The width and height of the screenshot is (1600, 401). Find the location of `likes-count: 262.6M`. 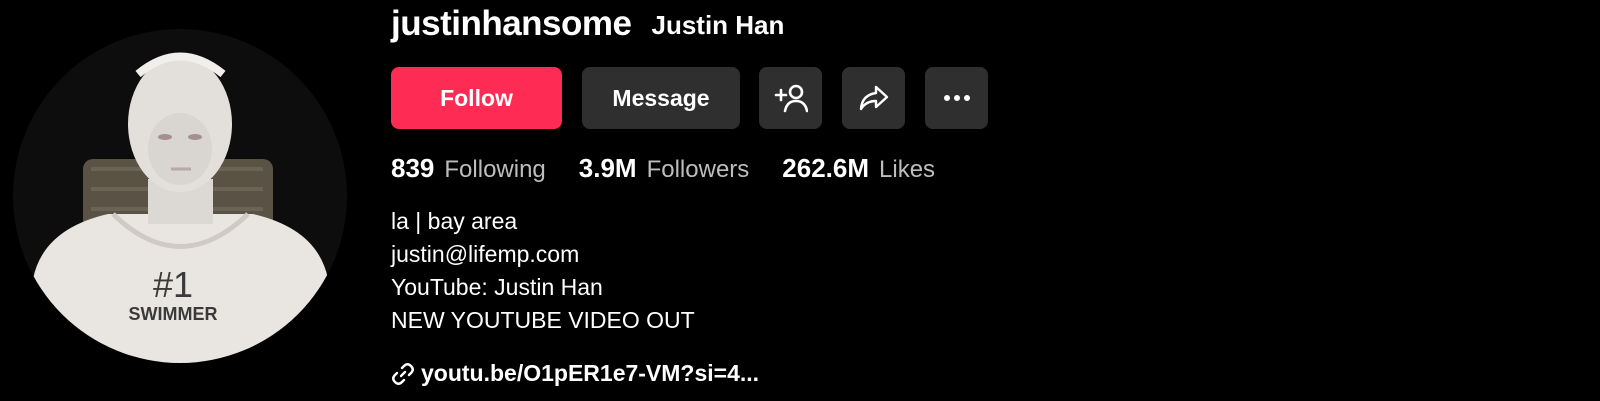

likes-count: 262.6M is located at coordinates (826, 167).